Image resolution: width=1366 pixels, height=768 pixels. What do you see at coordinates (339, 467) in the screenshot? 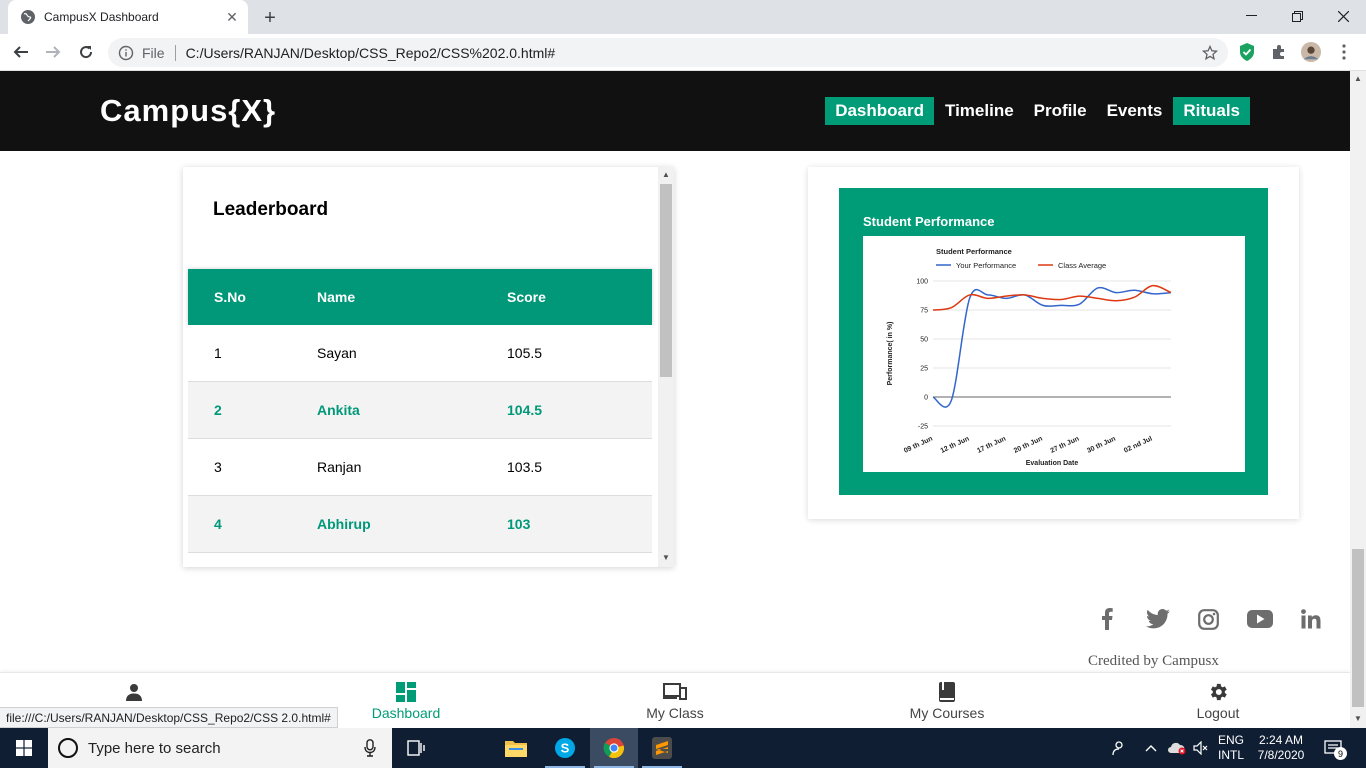
I see `cell-name: Ranjan` at bounding box center [339, 467].